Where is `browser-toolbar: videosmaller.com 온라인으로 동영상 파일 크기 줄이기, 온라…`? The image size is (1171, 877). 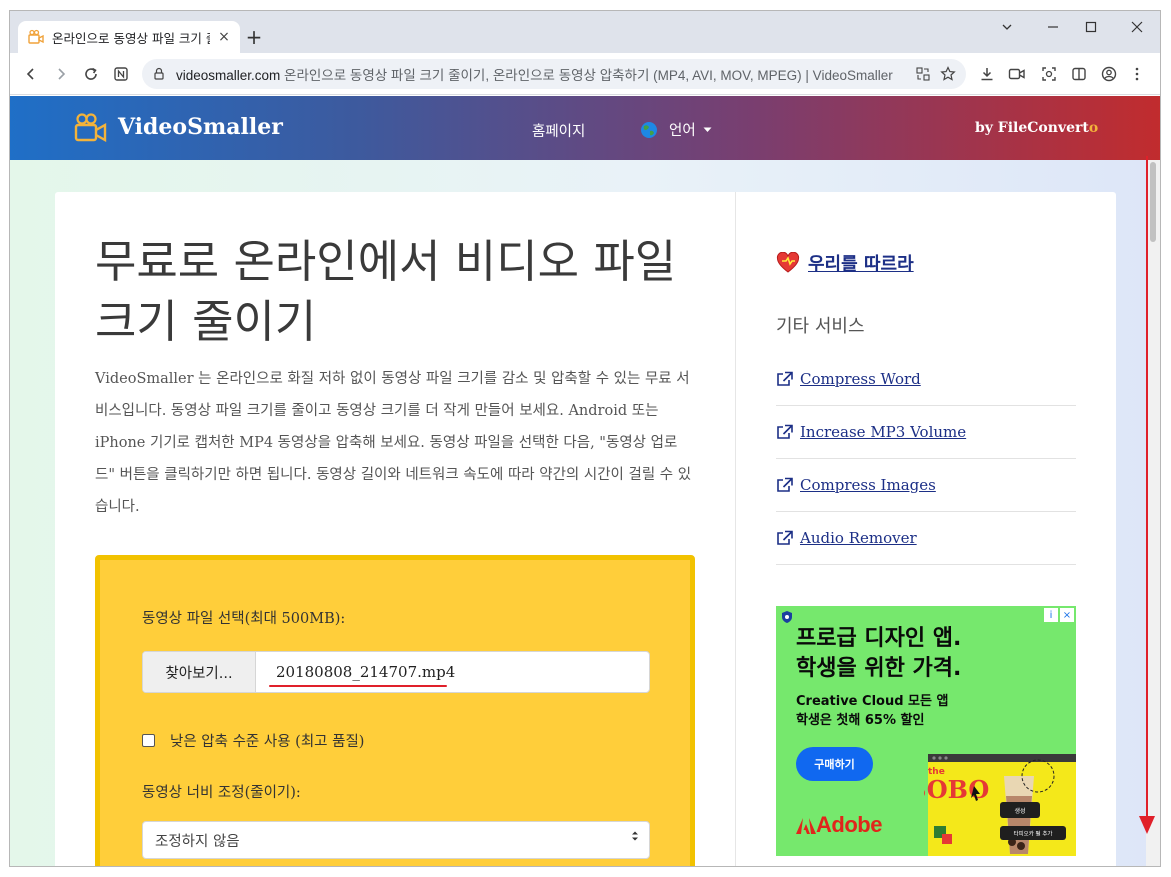 browser-toolbar: videosmaller.com 온라인으로 동영상 파일 크기 줄이기, 온라… is located at coordinates (585, 74).